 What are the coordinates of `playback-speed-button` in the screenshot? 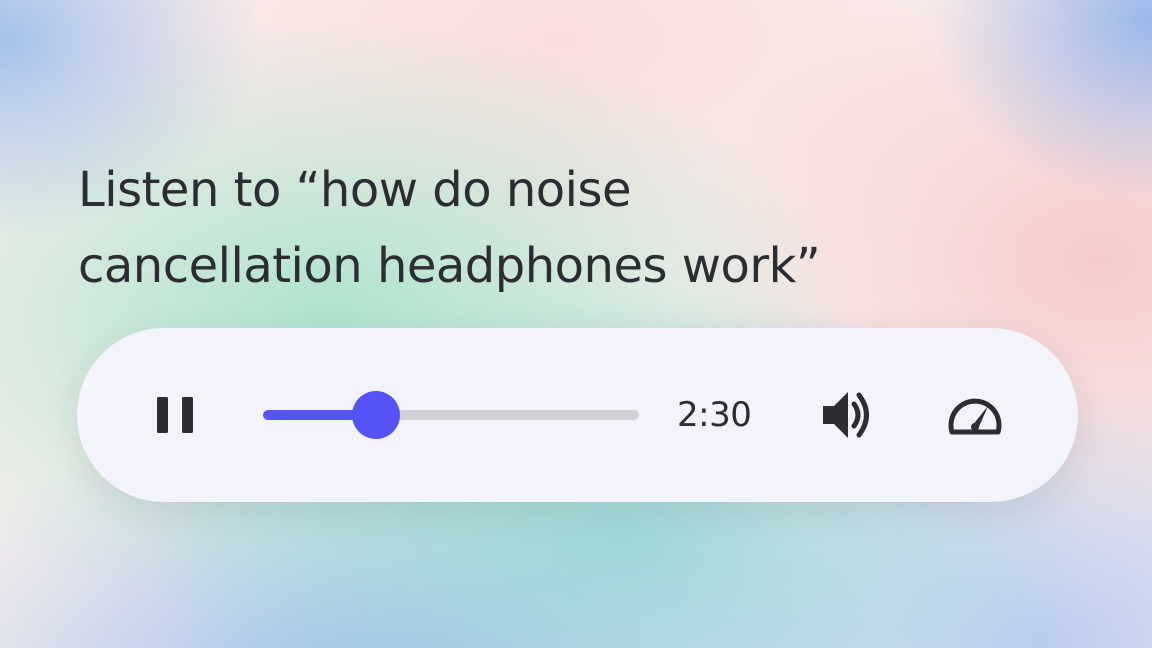 It's located at (975, 415).